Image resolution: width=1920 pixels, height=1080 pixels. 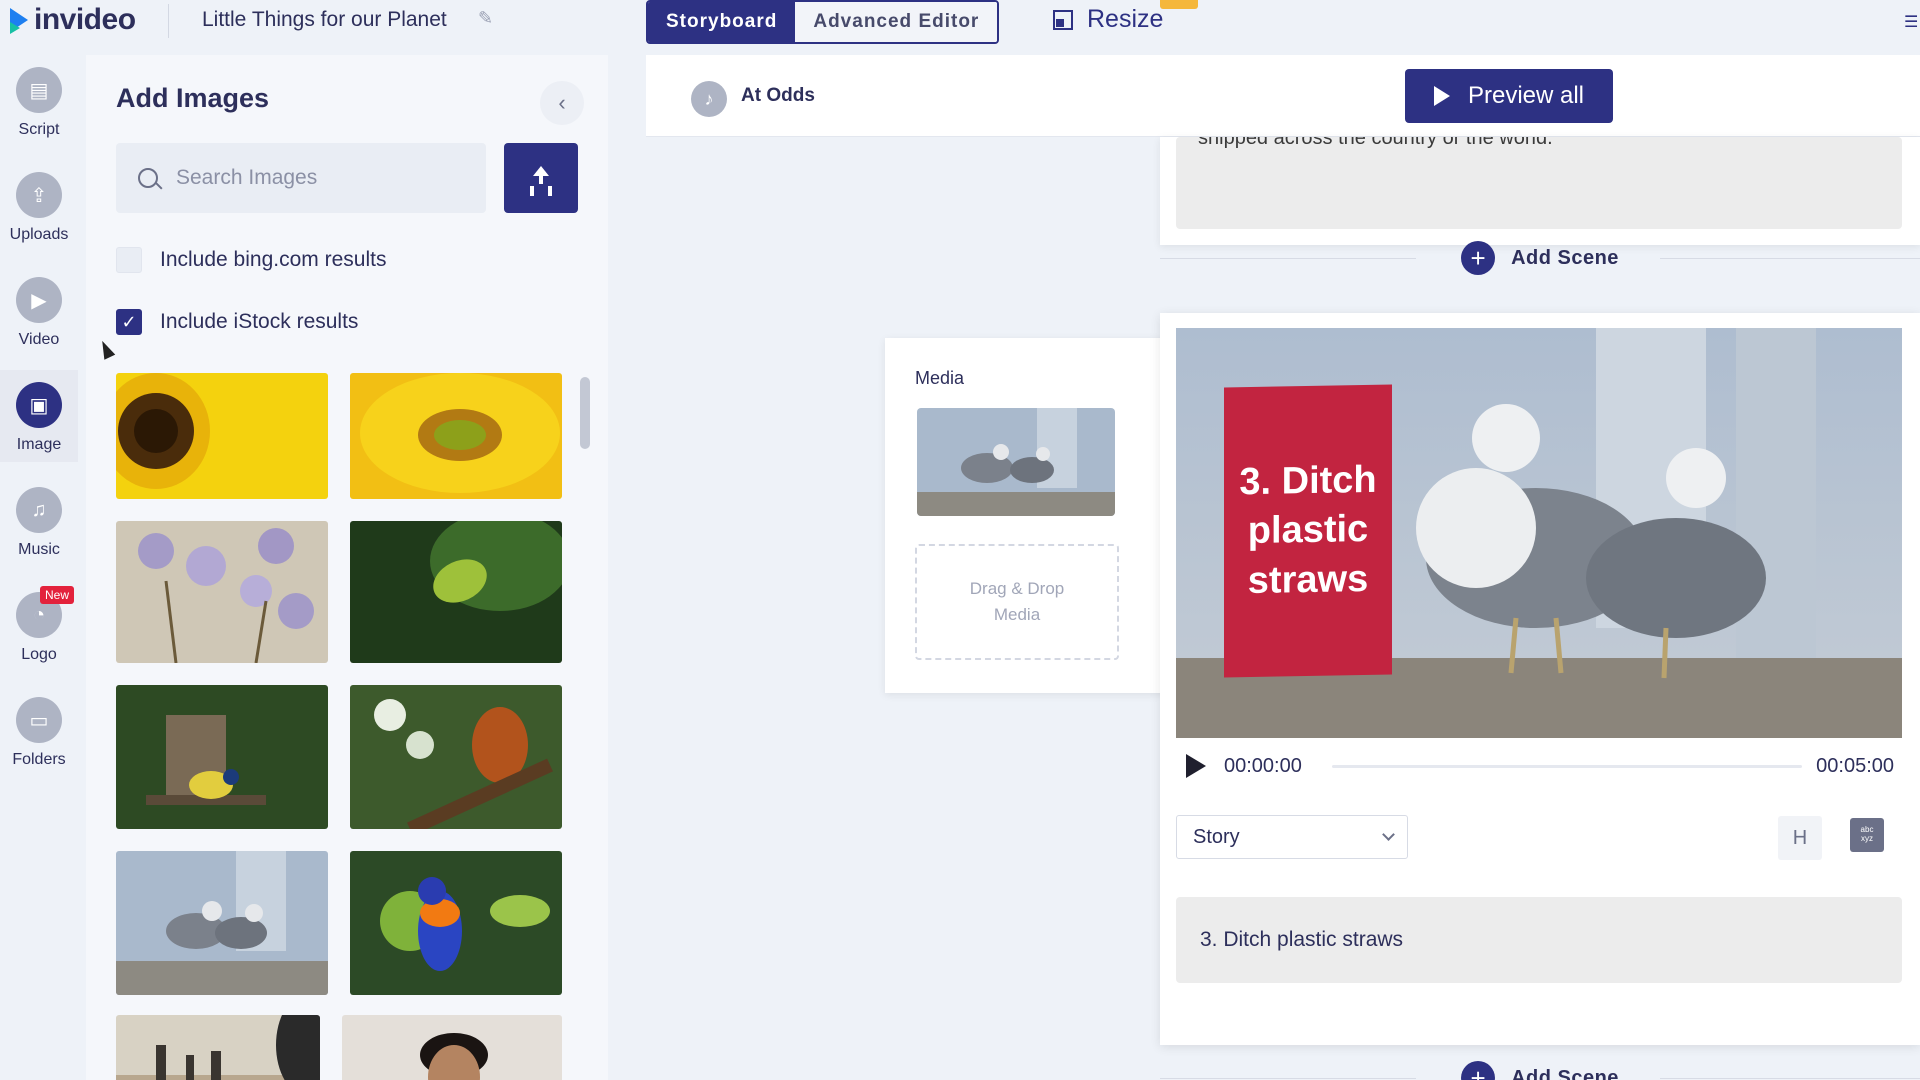 What do you see at coordinates (129, 260) in the screenshot?
I see `bing-checkbox` at bounding box center [129, 260].